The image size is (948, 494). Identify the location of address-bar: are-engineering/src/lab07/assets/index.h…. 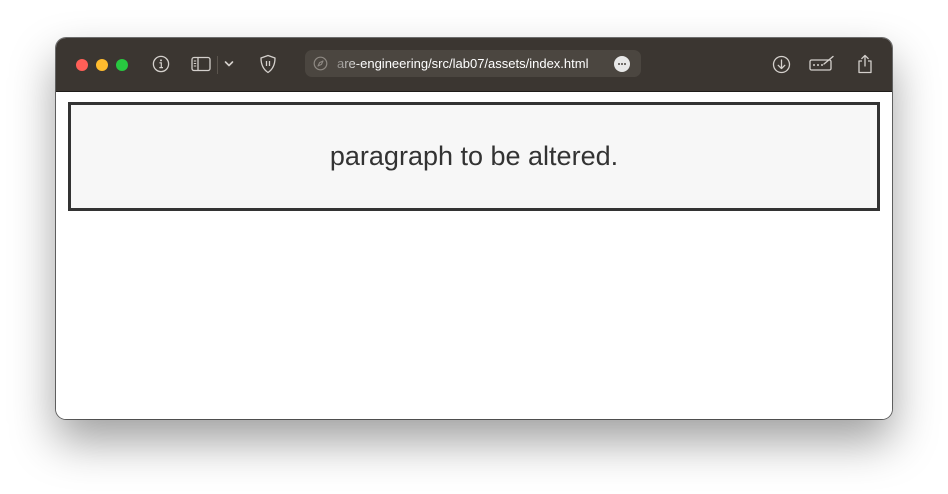
(473, 63).